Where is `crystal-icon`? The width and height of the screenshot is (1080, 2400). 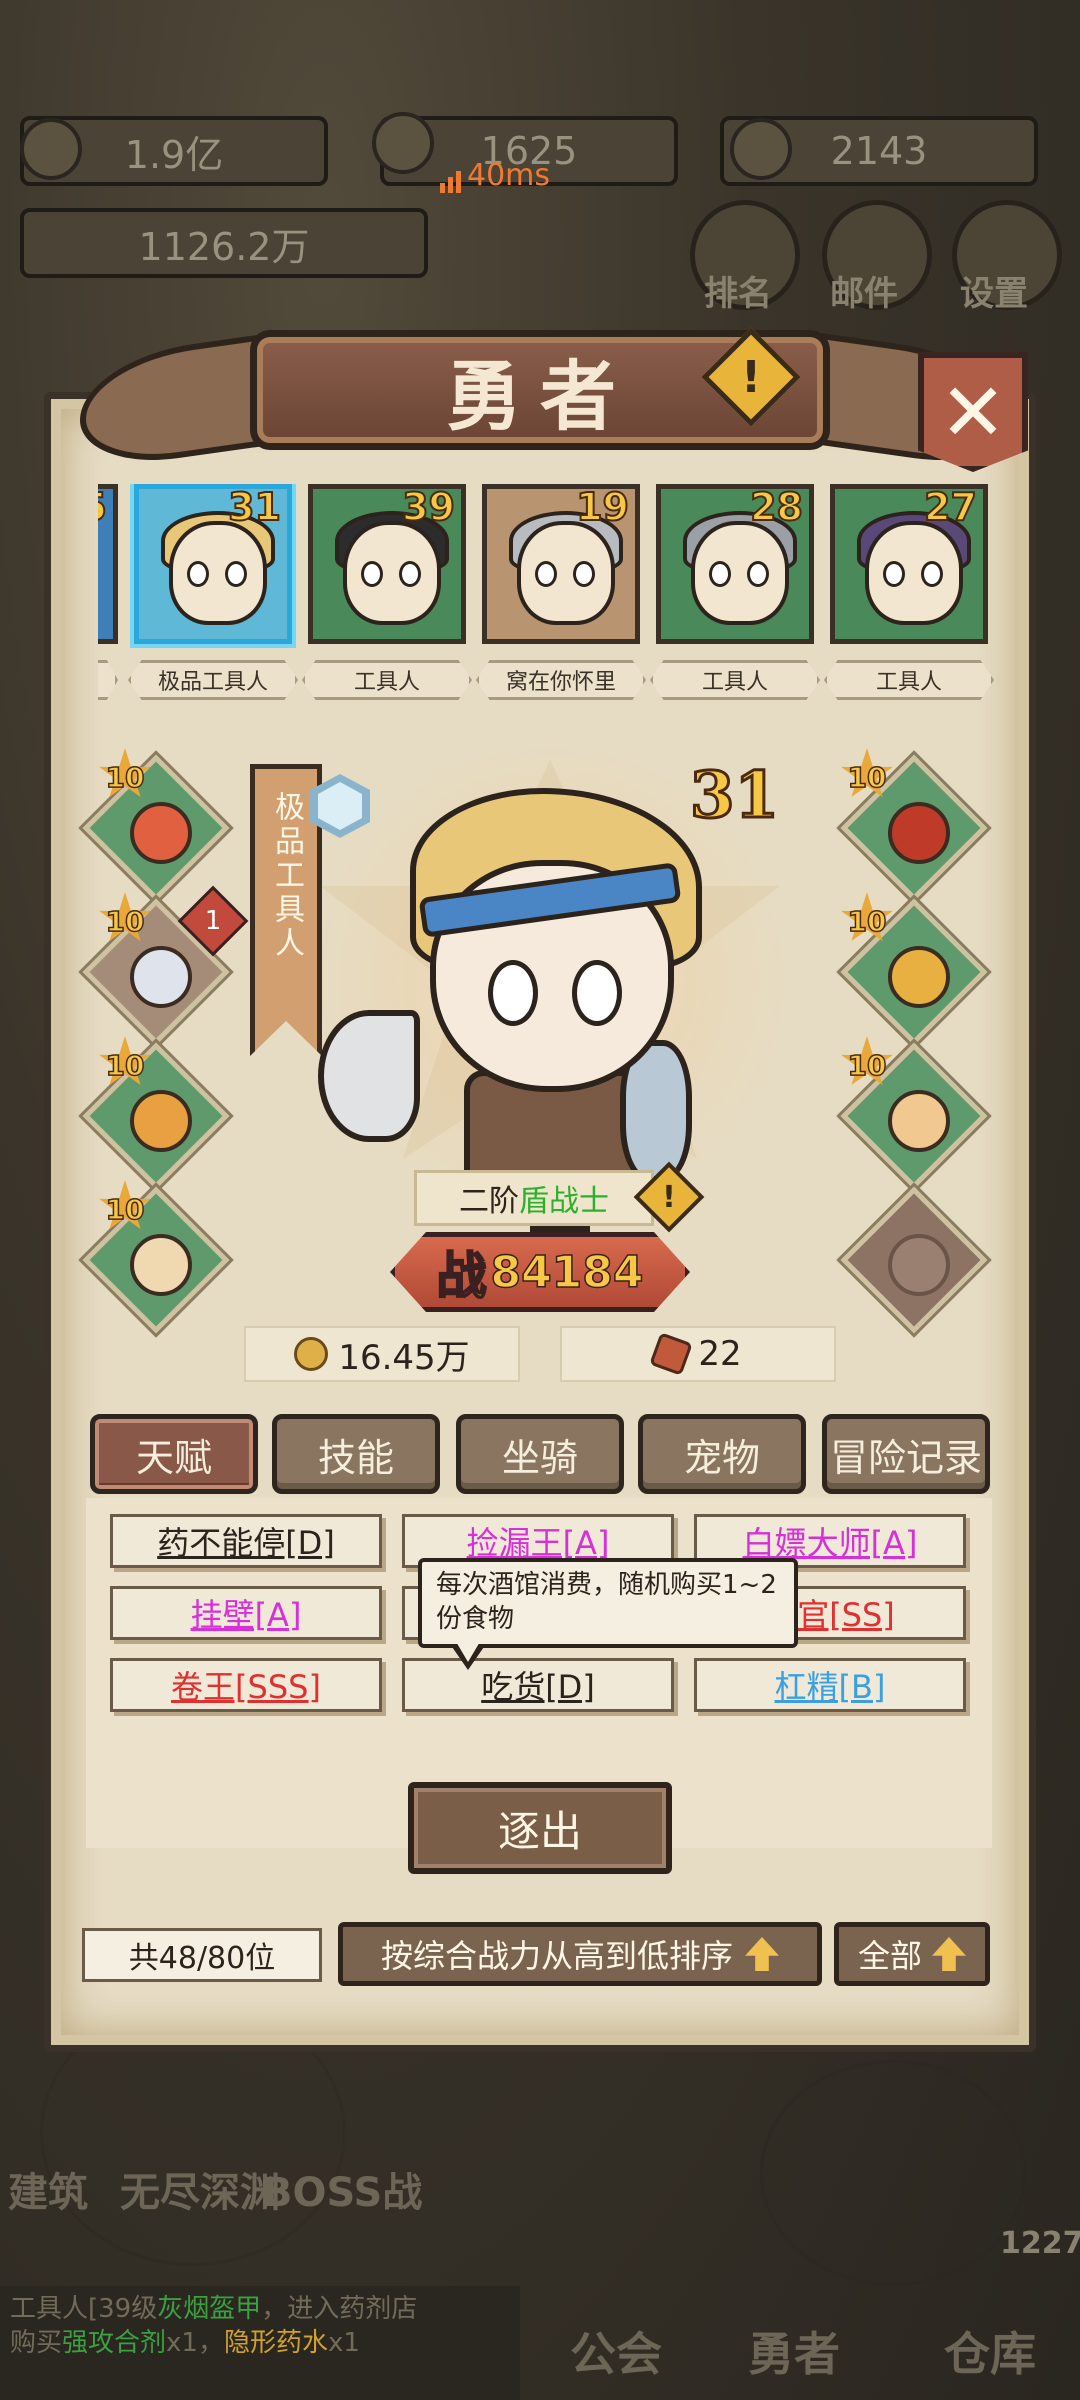 crystal-icon is located at coordinates (403, 143).